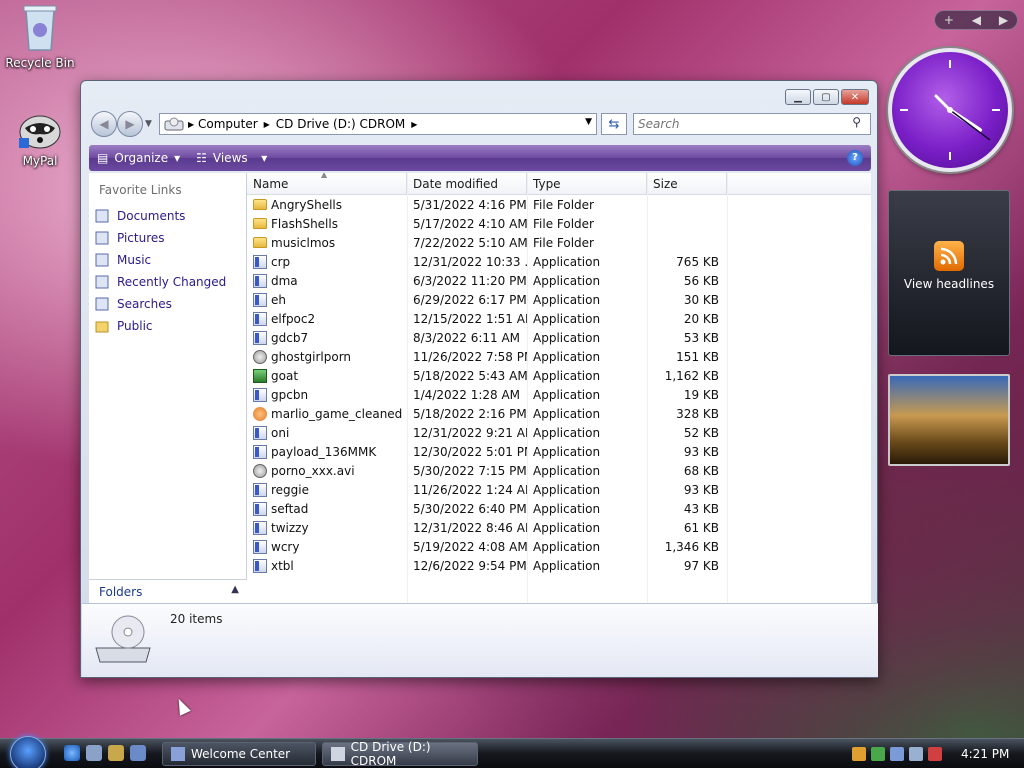 The height and width of the screenshot is (768, 1024). I want to click on file-date: 12/31/2022 9:21 AM, so click(470, 432).